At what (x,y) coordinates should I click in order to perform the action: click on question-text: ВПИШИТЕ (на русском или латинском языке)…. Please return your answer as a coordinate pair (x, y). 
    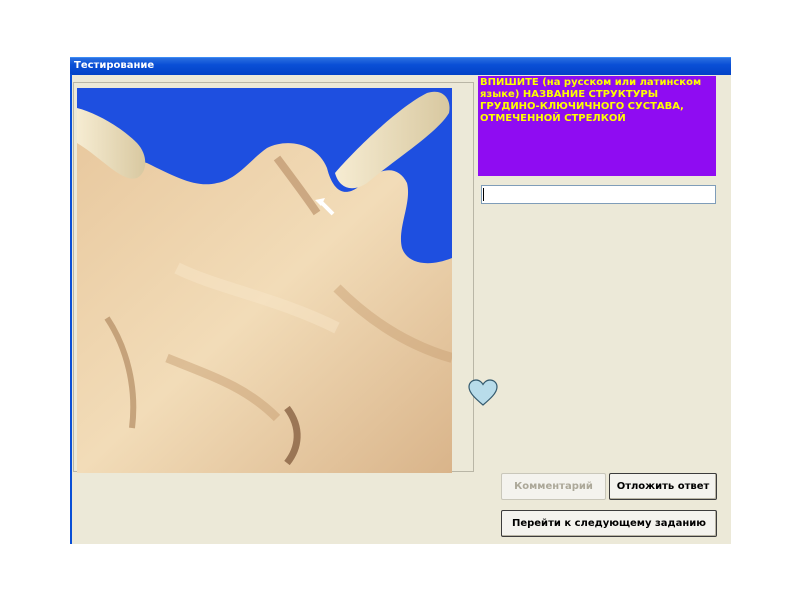
    Looking at the image, I should click on (597, 126).